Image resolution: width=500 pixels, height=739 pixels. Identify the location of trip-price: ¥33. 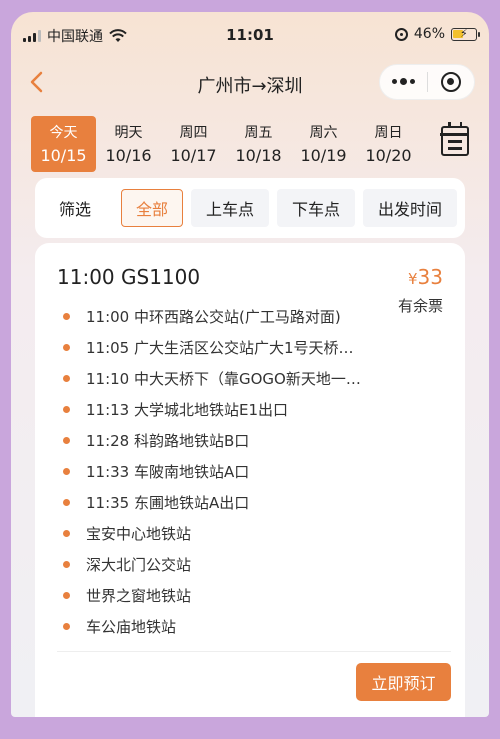
(425, 277).